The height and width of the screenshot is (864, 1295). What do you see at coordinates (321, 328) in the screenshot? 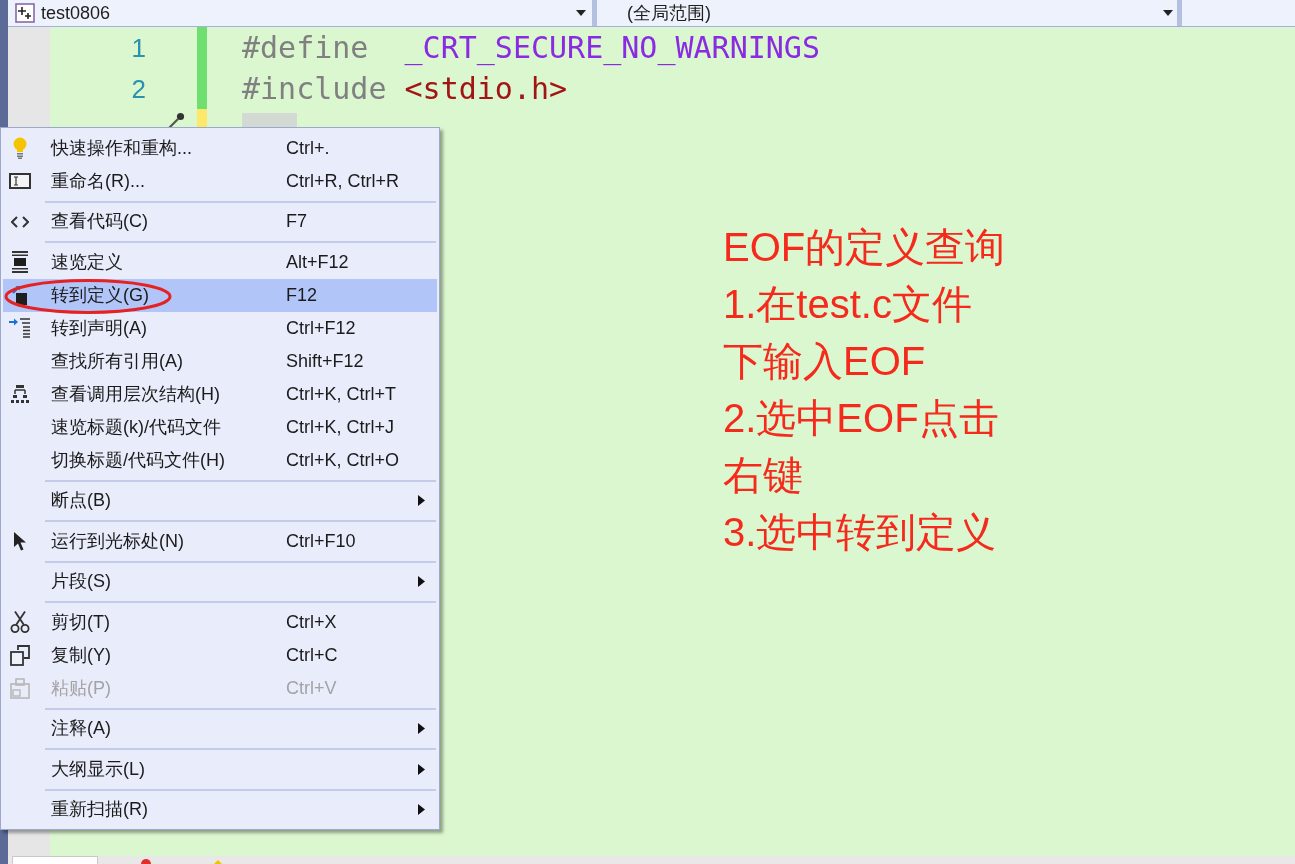
I see `keyboard-shortcut: Ctrl+F12` at bounding box center [321, 328].